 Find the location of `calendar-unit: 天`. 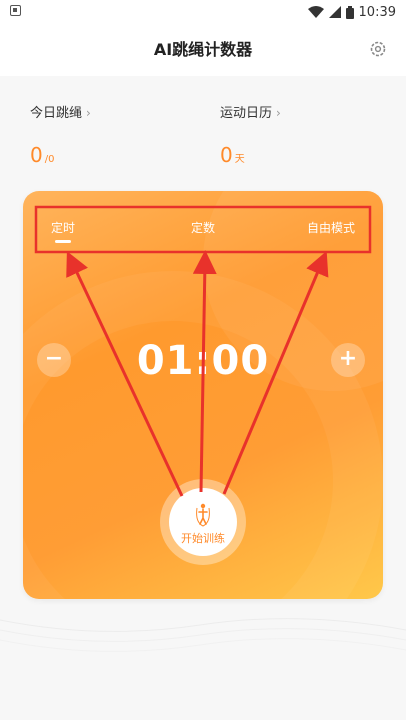

calendar-unit: 天 is located at coordinates (239, 159).